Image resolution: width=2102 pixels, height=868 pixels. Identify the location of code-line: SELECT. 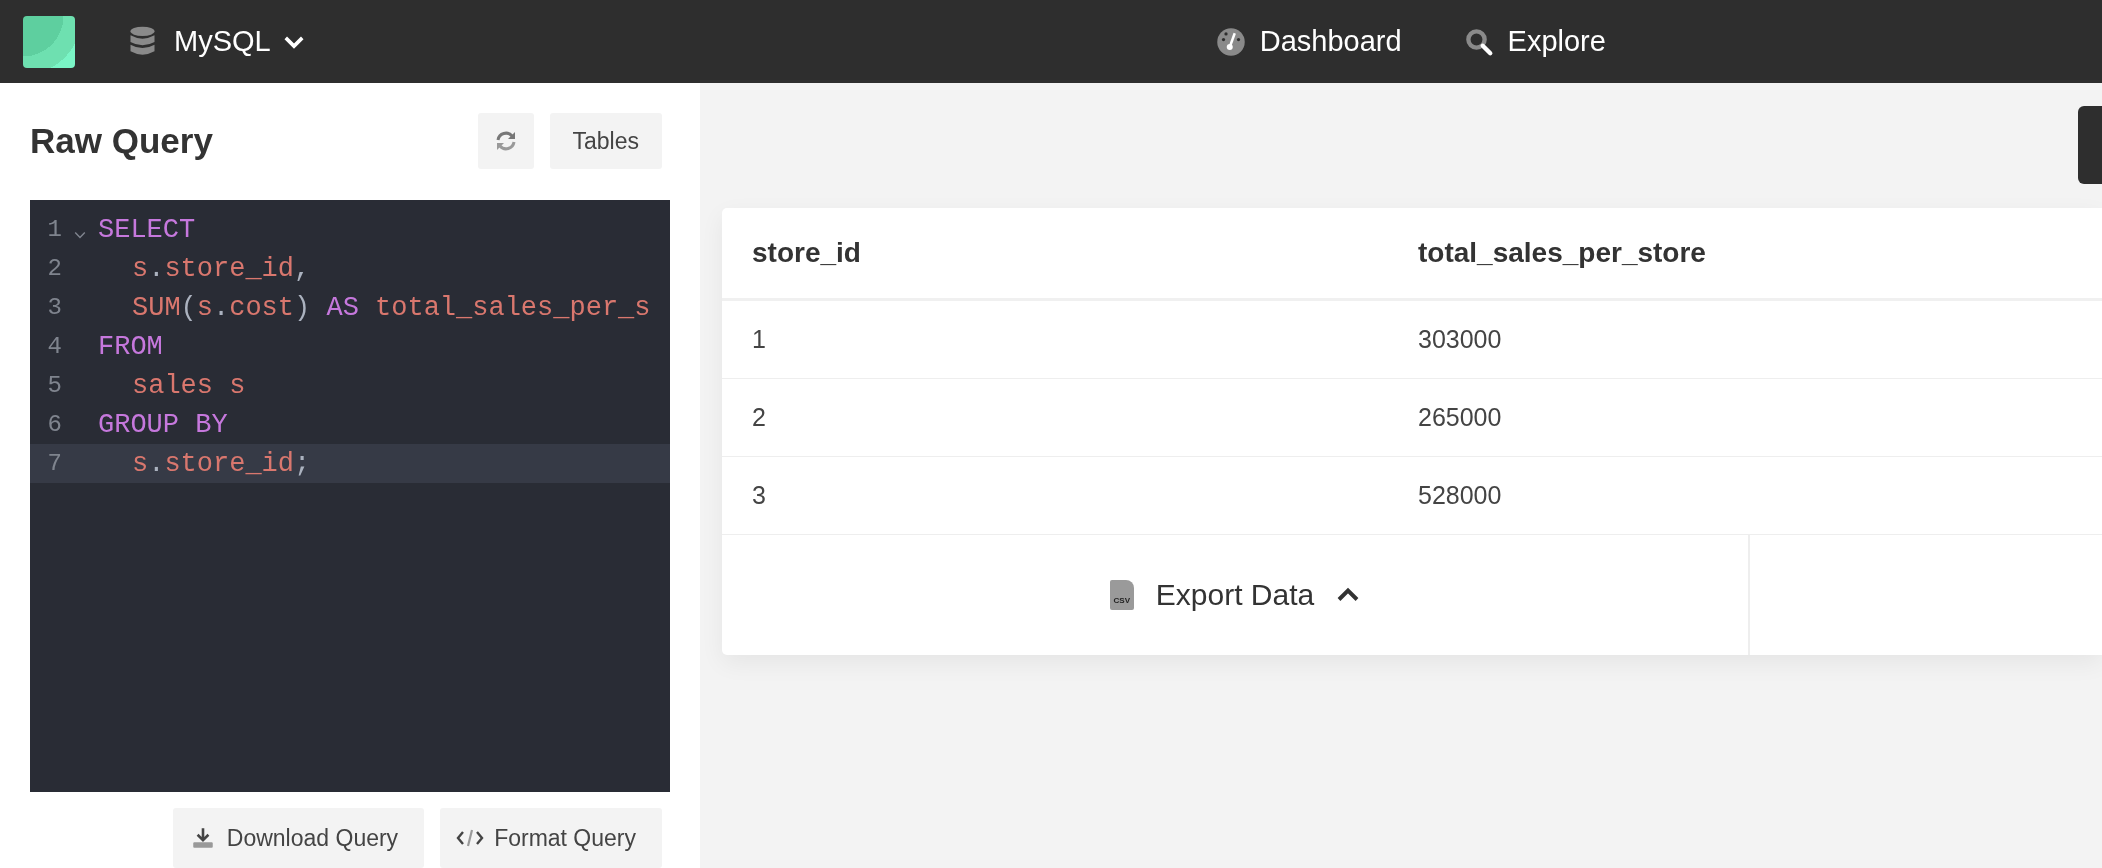
(147, 229).